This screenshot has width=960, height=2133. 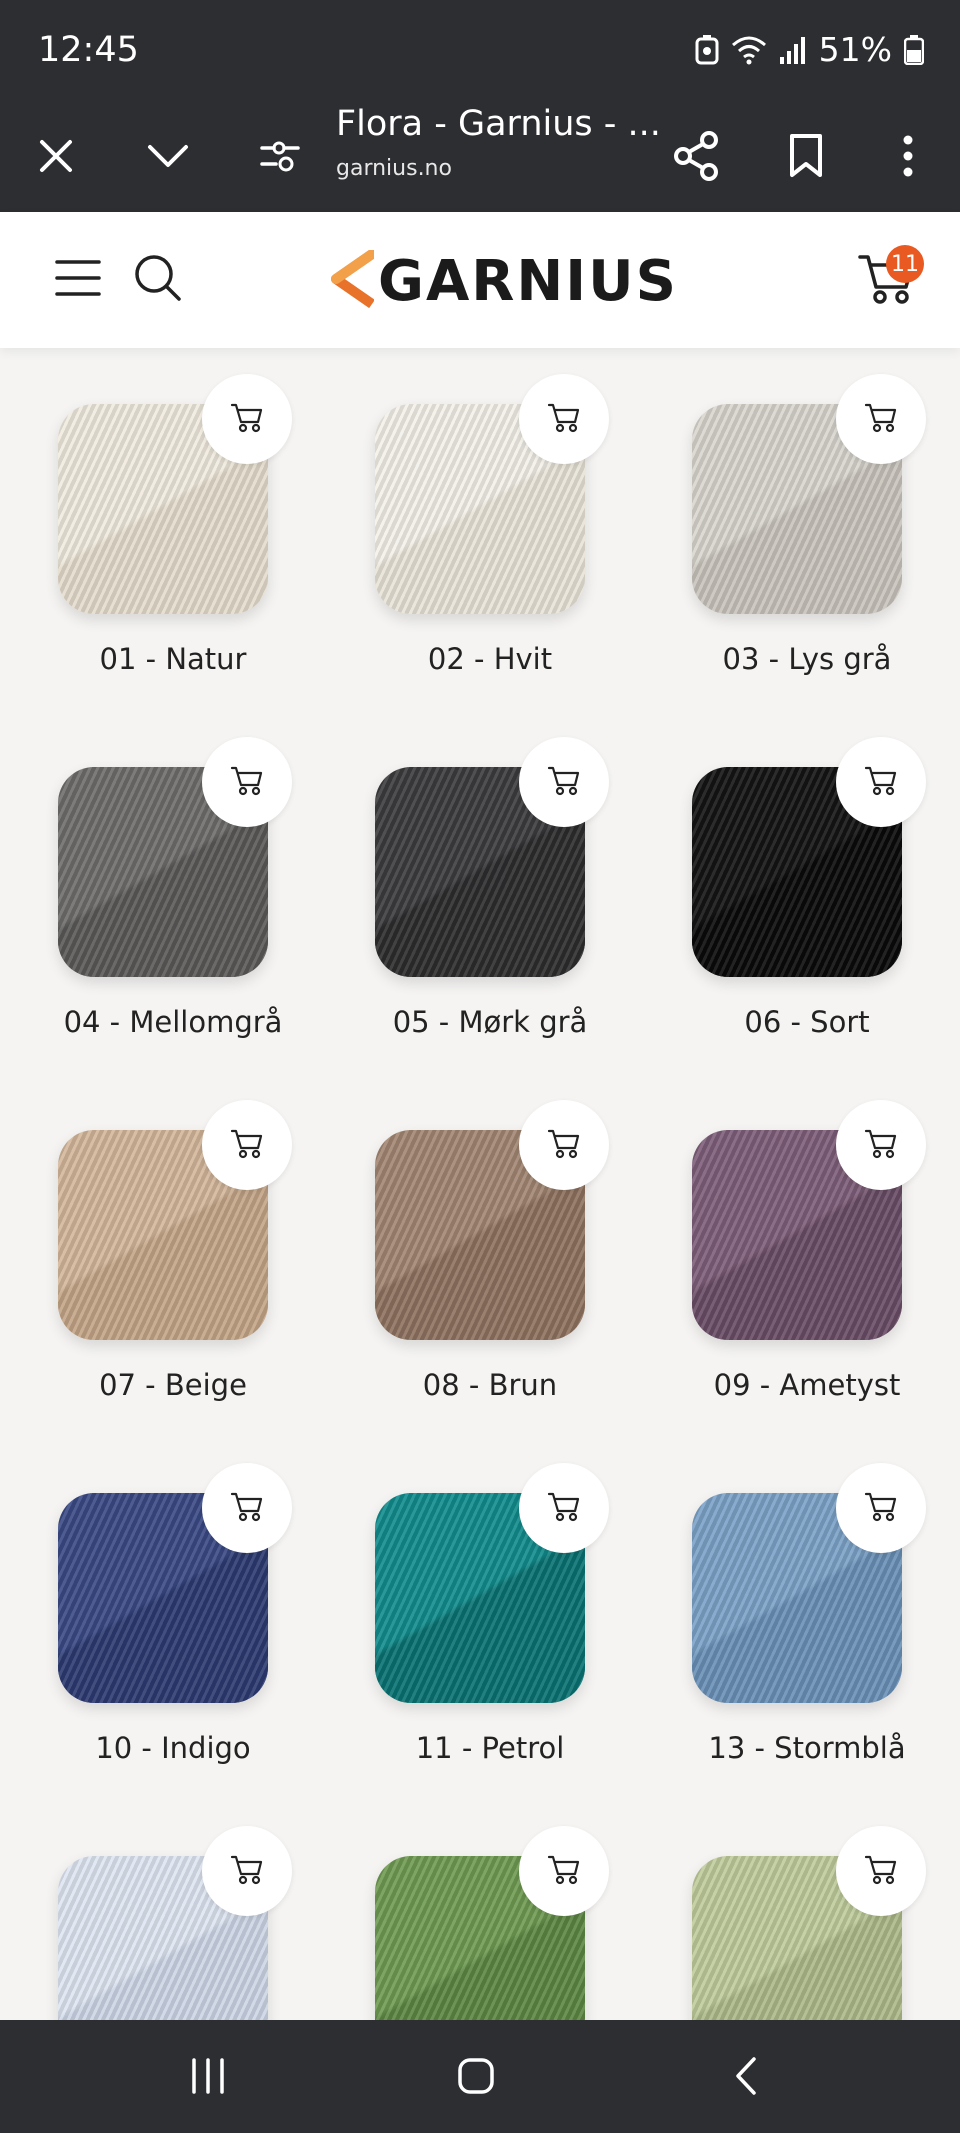 What do you see at coordinates (352, 280) in the screenshot?
I see `logo-chevron-icon` at bounding box center [352, 280].